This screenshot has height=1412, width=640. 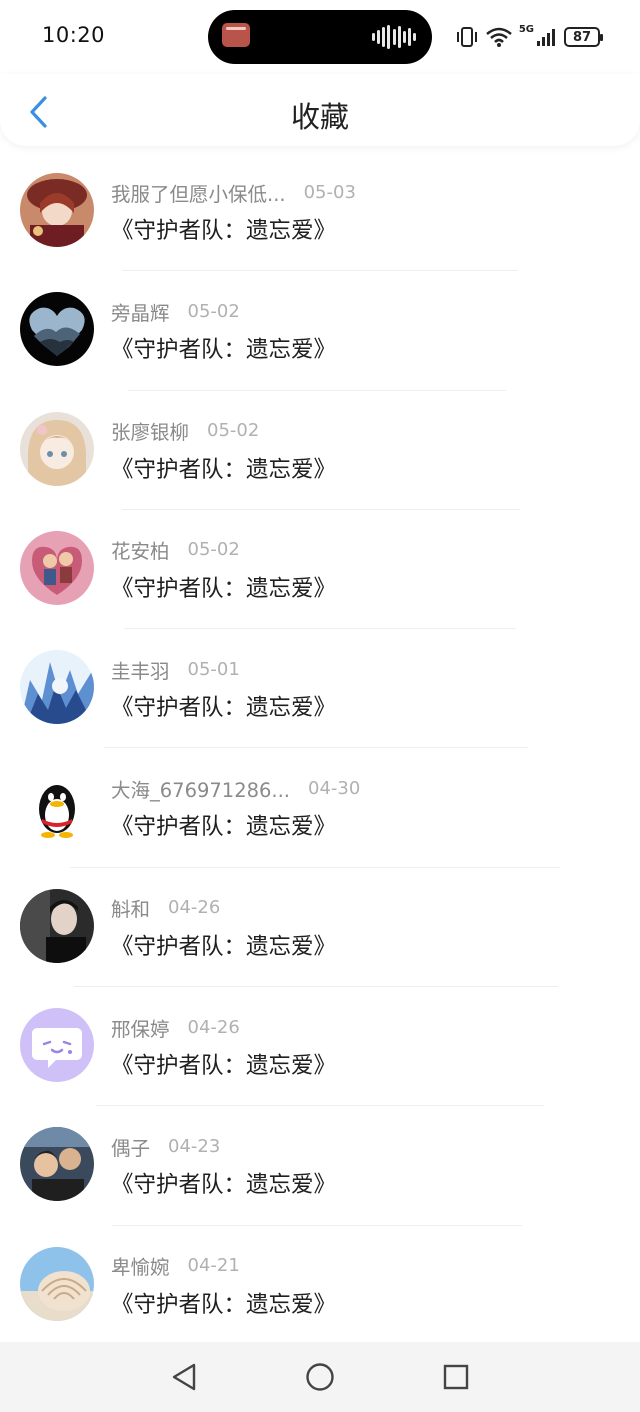 What do you see at coordinates (499, 37) in the screenshot?
I see `wifi-icon` at bounding box center [499, 37].